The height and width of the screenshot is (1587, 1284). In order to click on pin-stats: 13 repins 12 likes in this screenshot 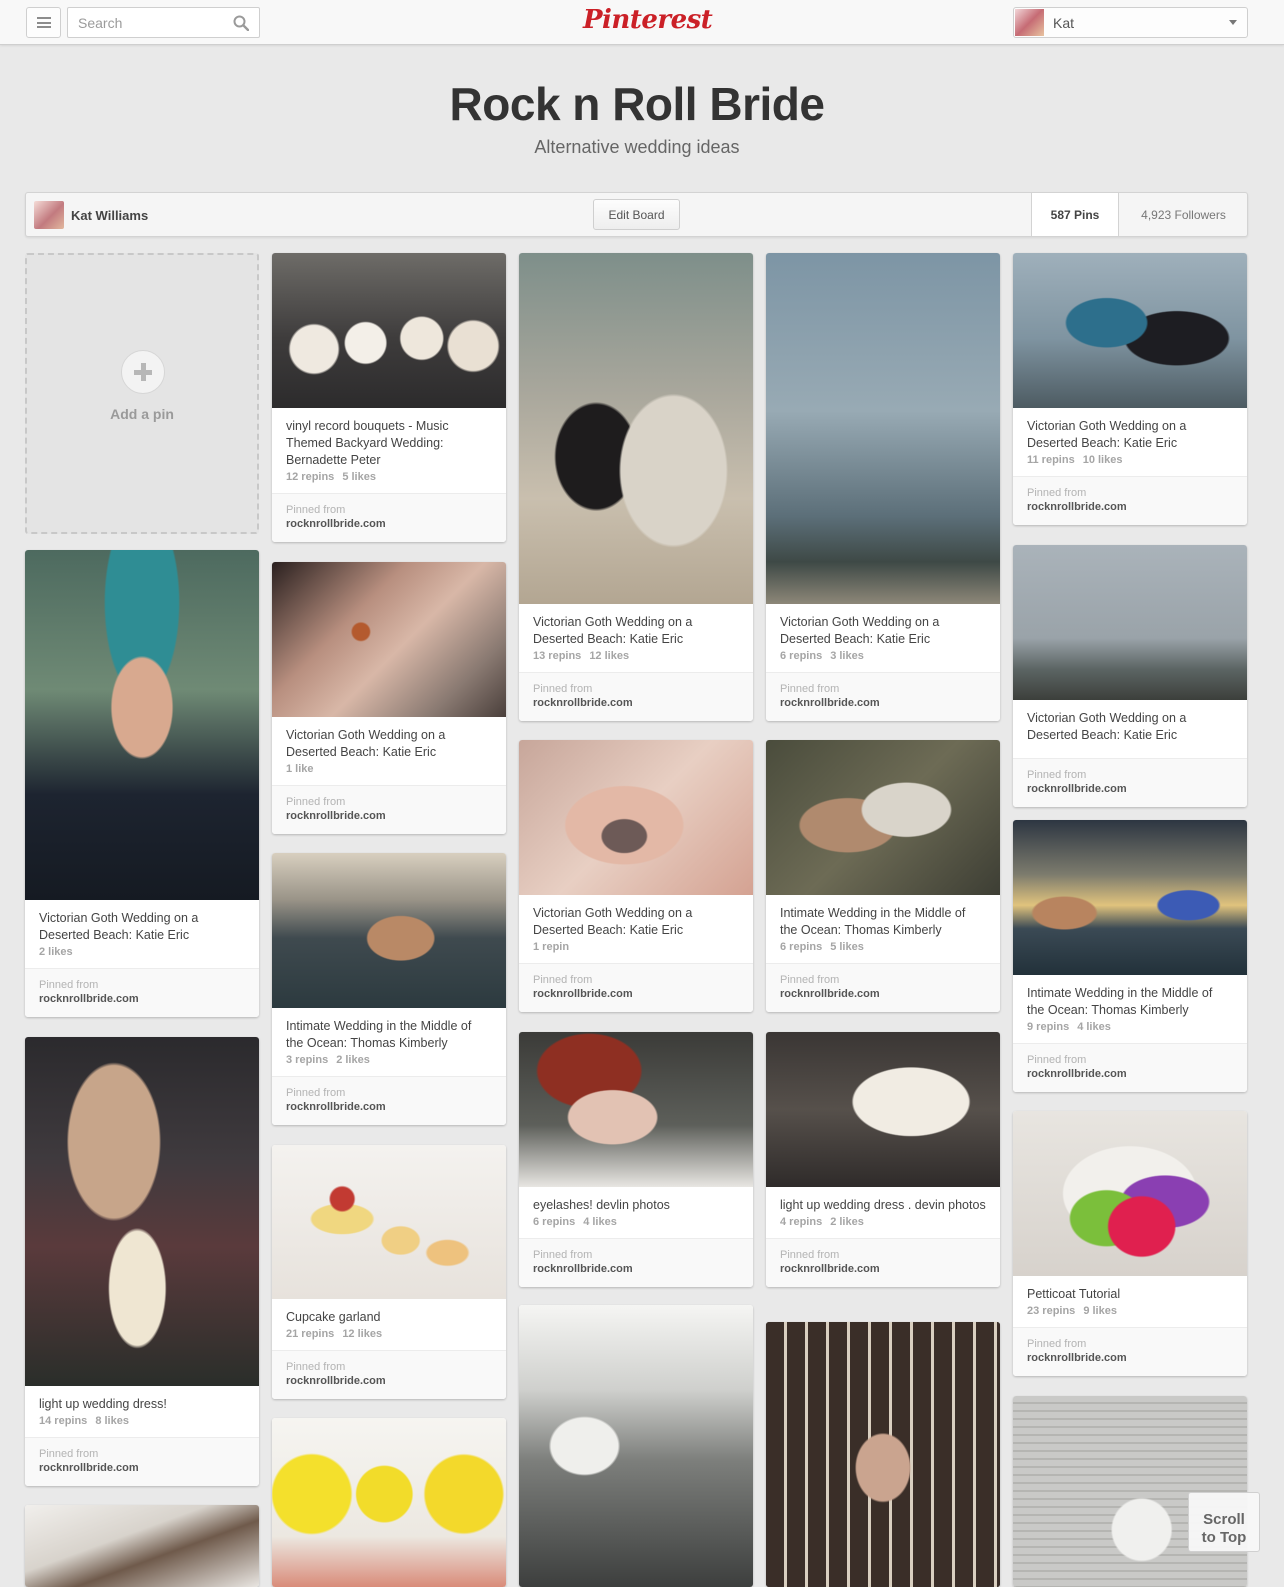, I will do `click(581, 656)`.